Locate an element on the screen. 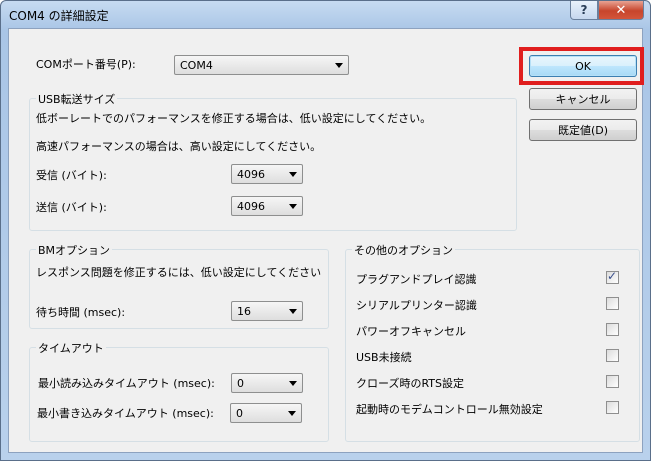  receive-size-select: 4096 is located at coordinates (267, 174).